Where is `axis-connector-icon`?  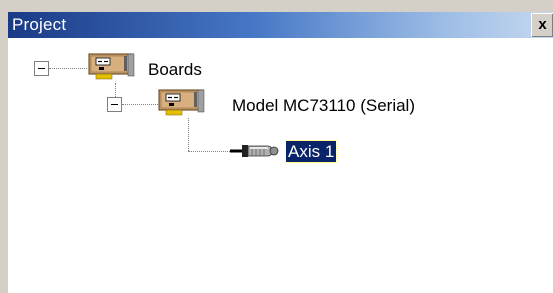 axis-connector-icon is located at coordinates (254, 151).